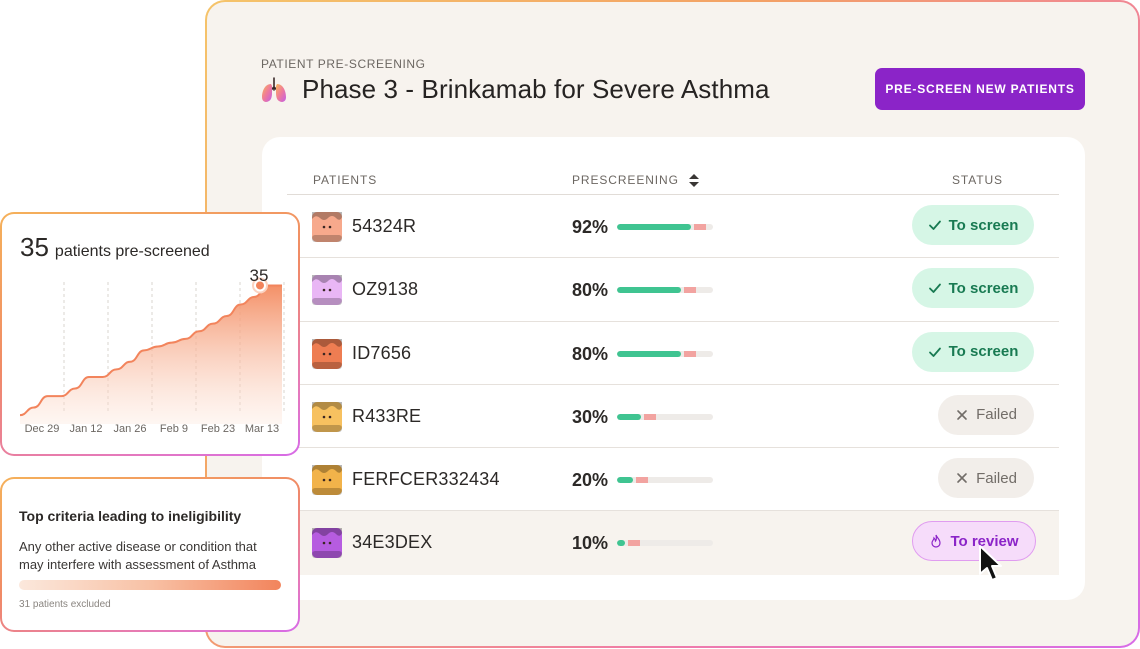 This screenshot has width=1140, height=649. Describe the element at coordinates (65, 604) in the screenshot. I see `criteria-footnote: 31 patients excluded` at that location.